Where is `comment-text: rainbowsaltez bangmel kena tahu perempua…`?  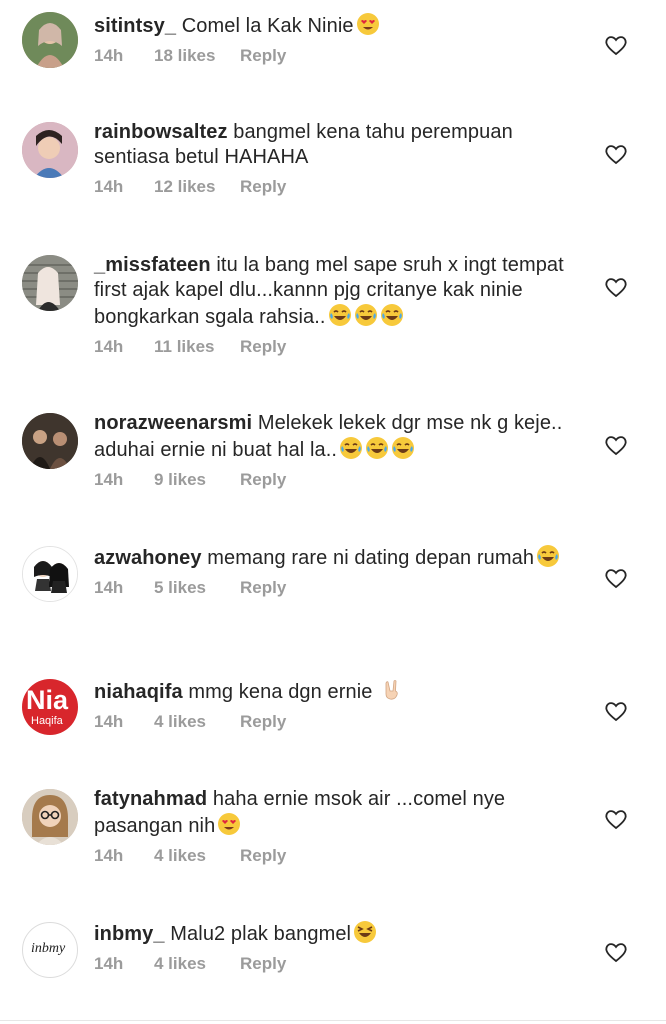 comment-text: rainbowsaltez bangmel kena tahu perempua… is located at coordinates (329, 145).